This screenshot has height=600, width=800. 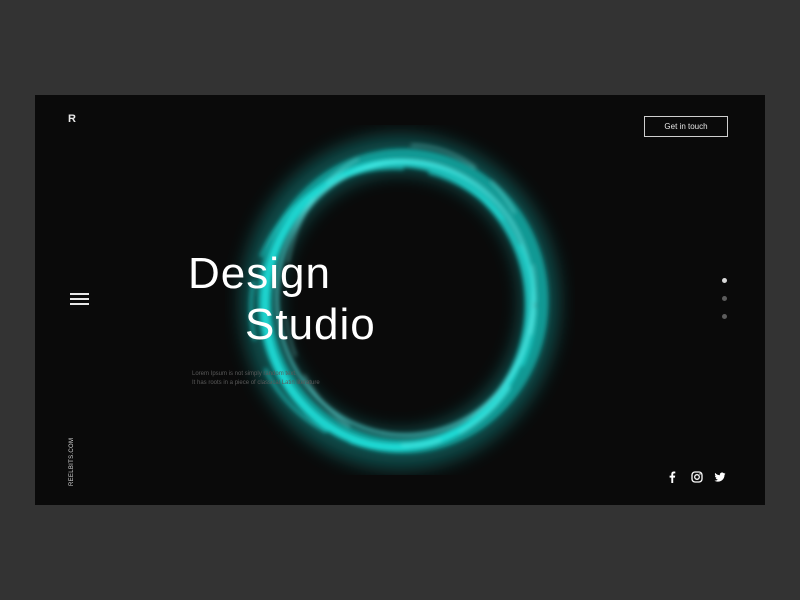 I want to click on slide-pagination, so click(x=726, y=300).